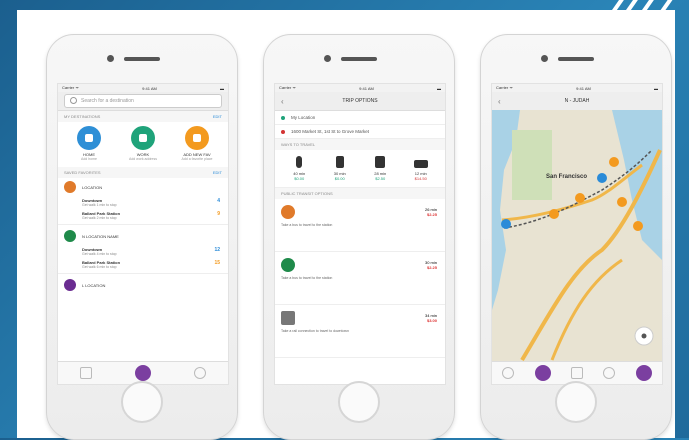 This screenshot has width=689, height=440. Describe the element at coordinates (542, 373) in the screenshot. I see `tab-routes-icon` at that location.